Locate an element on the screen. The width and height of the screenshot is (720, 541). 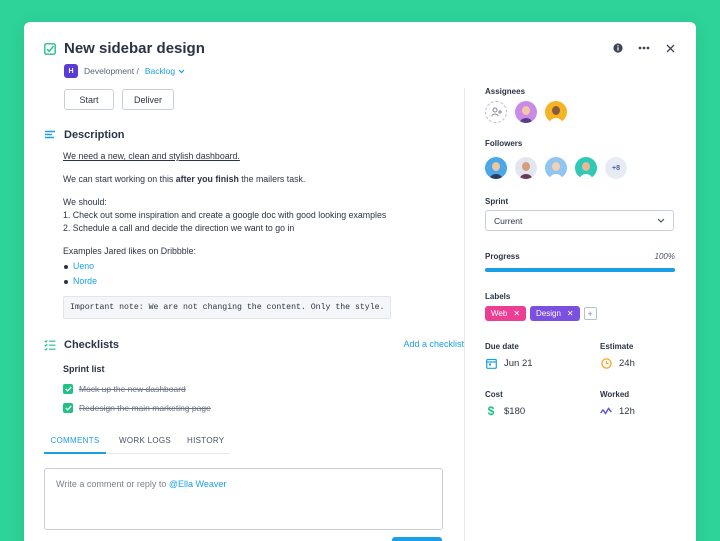
deliver-button: Deliver is located at coordinates (148, 99).